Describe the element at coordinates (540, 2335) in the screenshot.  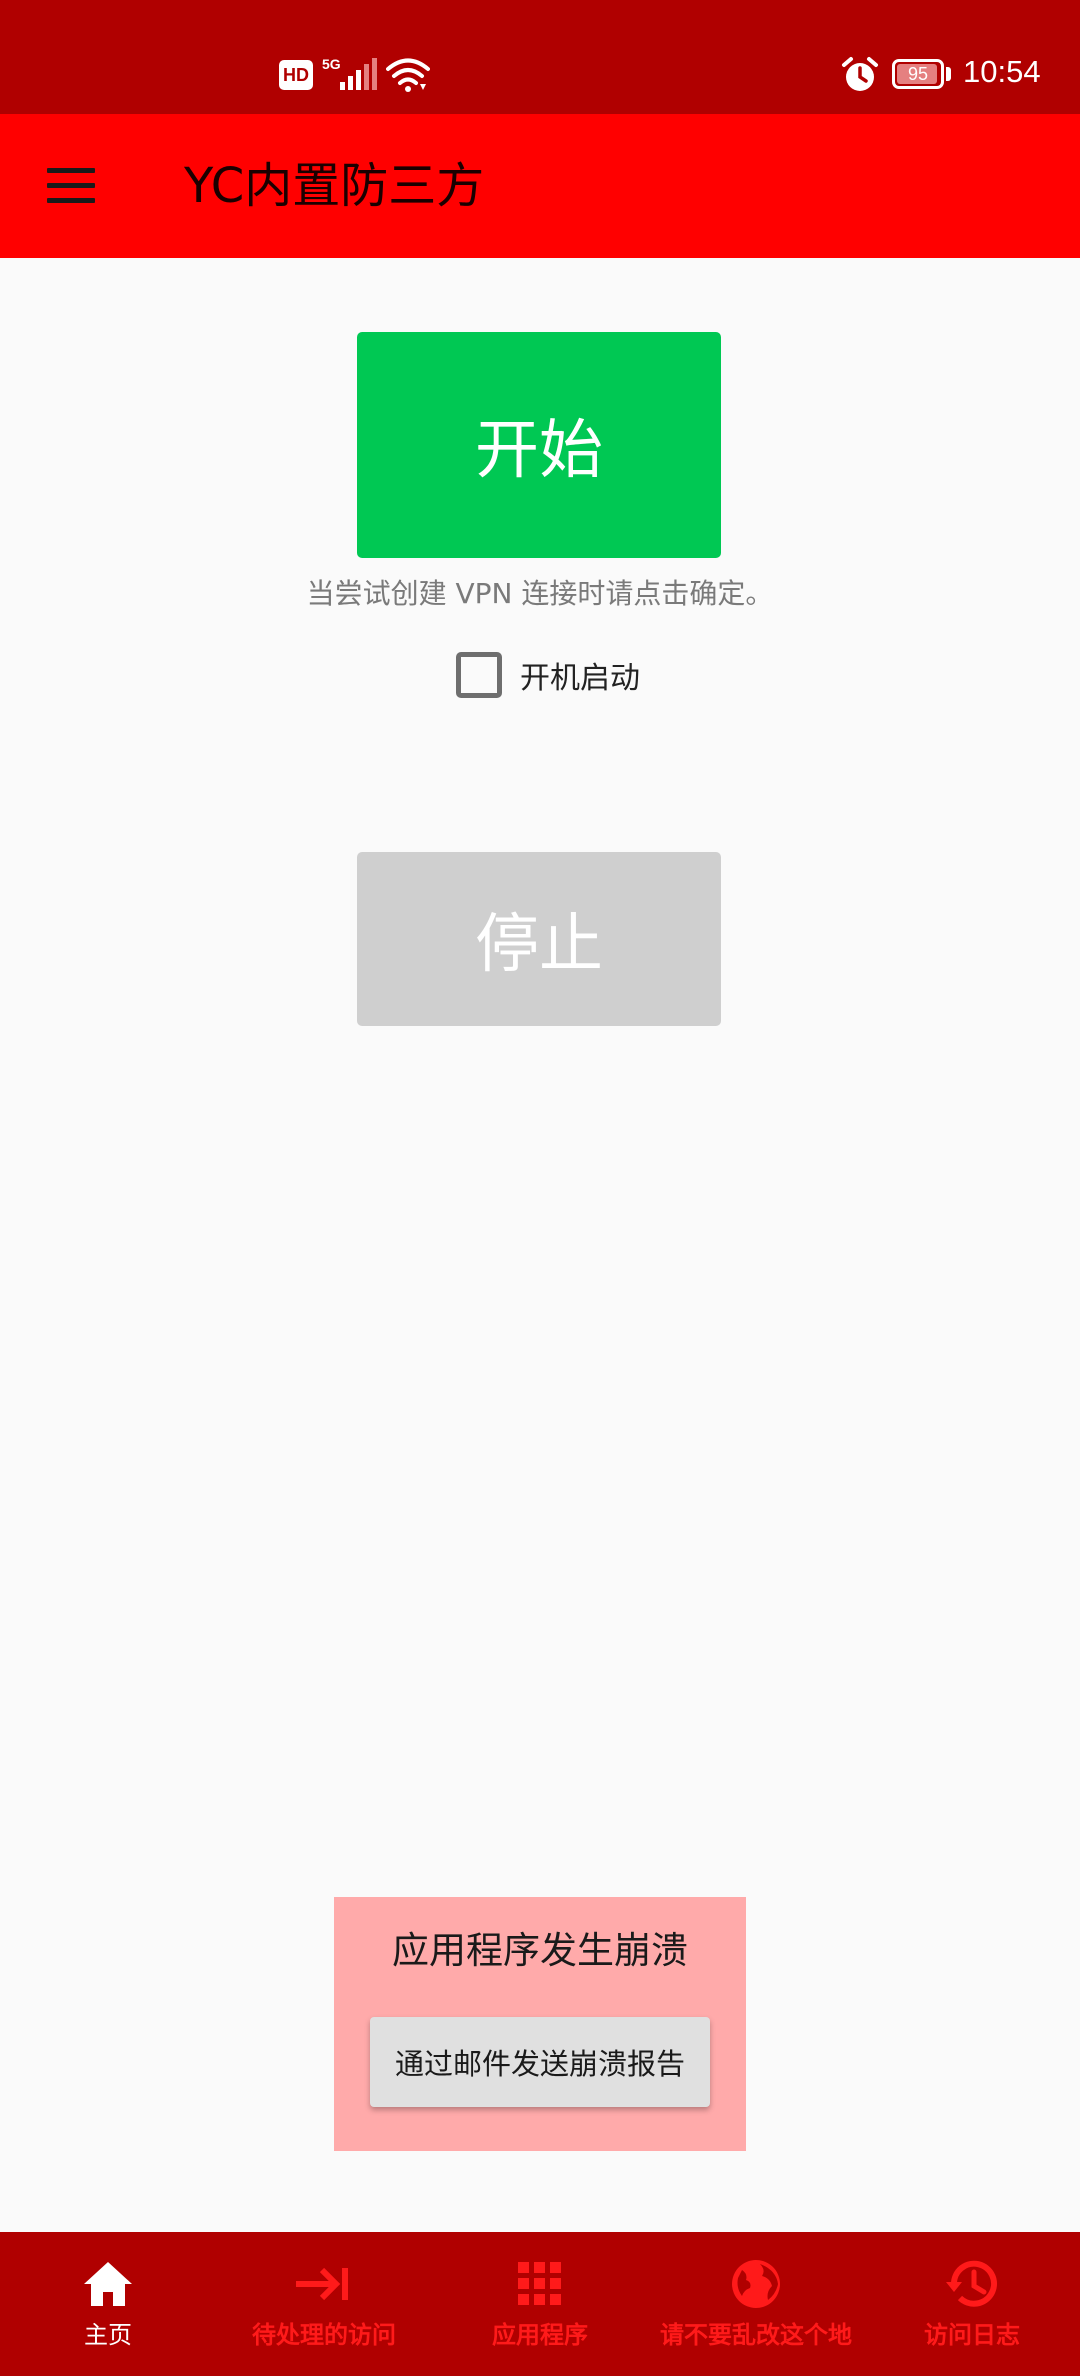
I see `nav-label: 应用程序` at that location.